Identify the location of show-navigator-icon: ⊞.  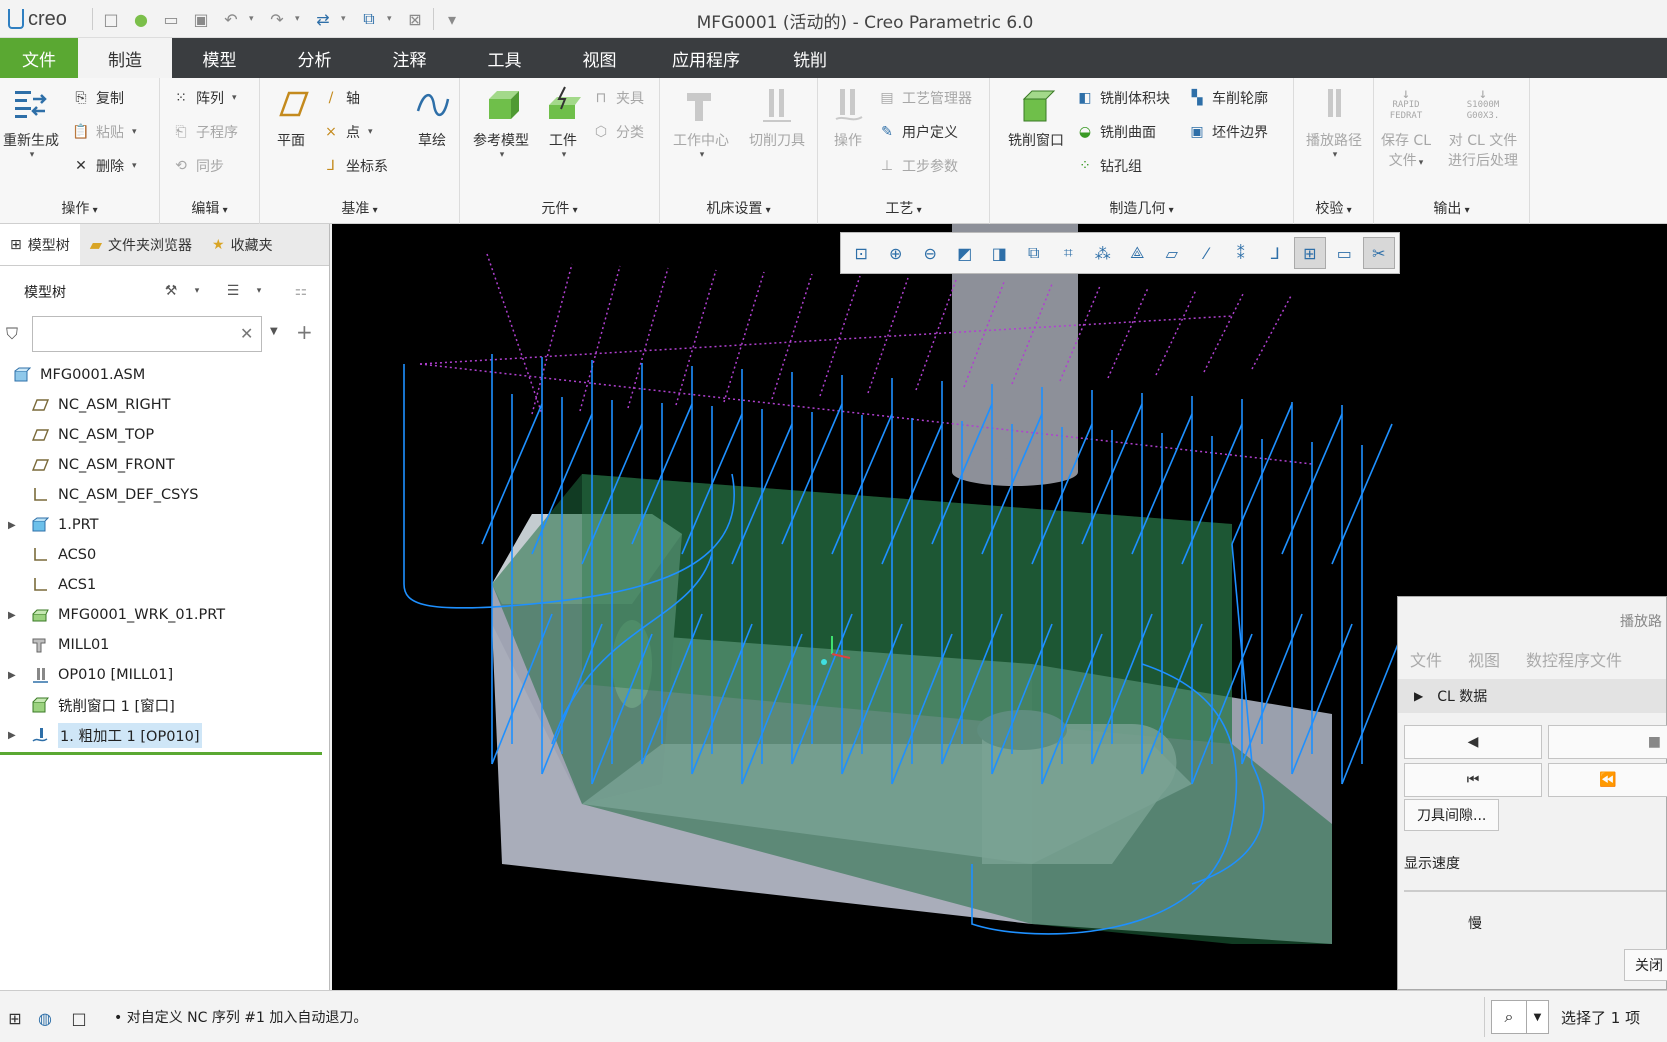
(15, 1018).